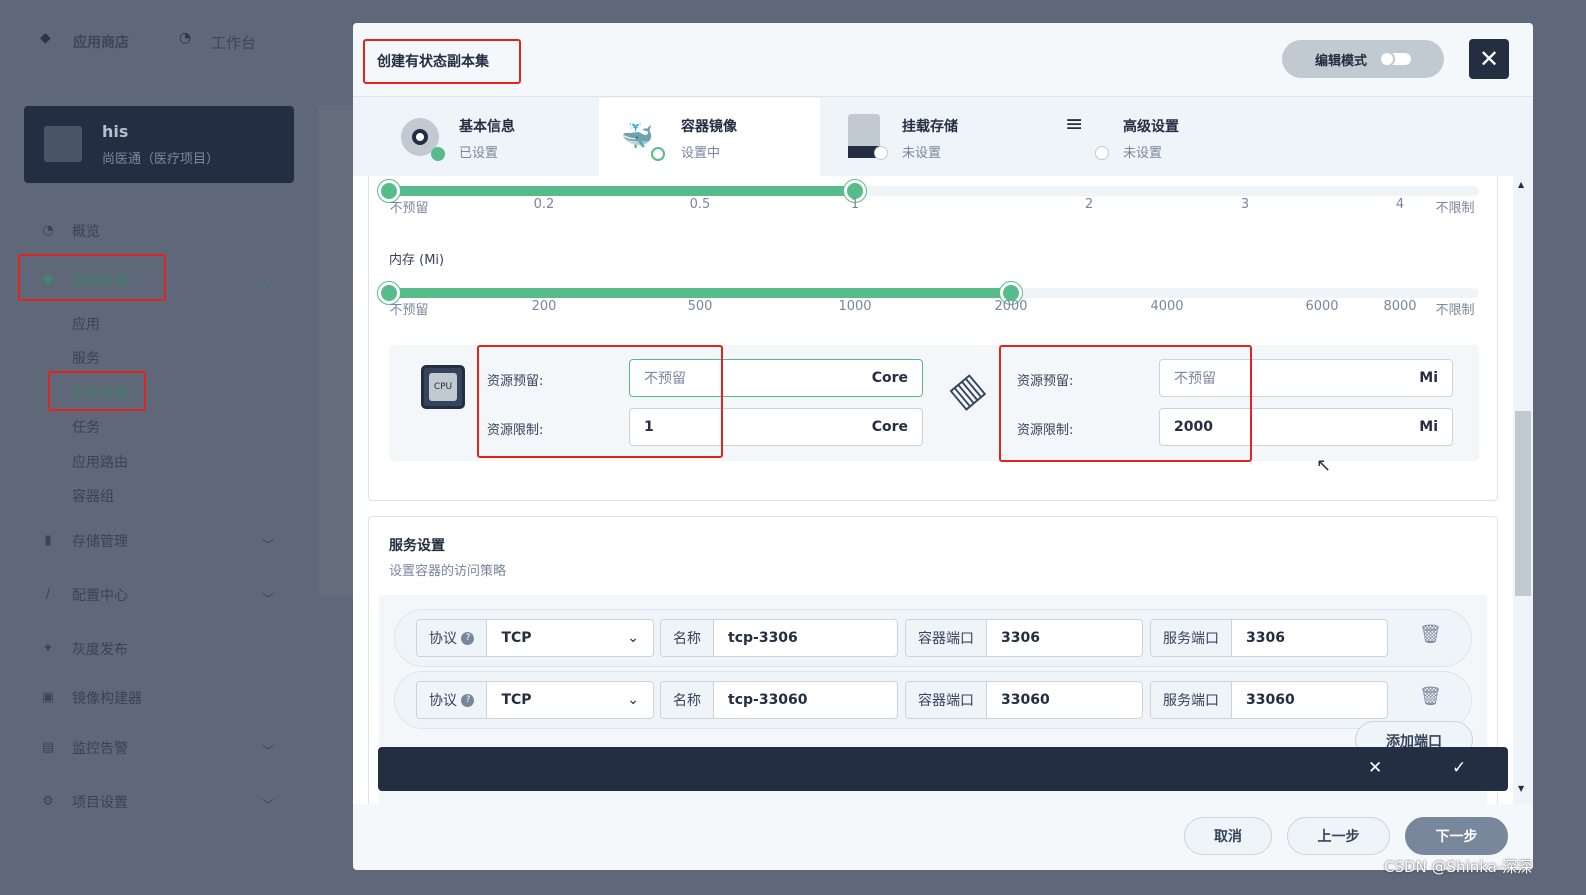  I want to click on tab-mount-storage: 挂载存储 未设置, so click(930, 137).